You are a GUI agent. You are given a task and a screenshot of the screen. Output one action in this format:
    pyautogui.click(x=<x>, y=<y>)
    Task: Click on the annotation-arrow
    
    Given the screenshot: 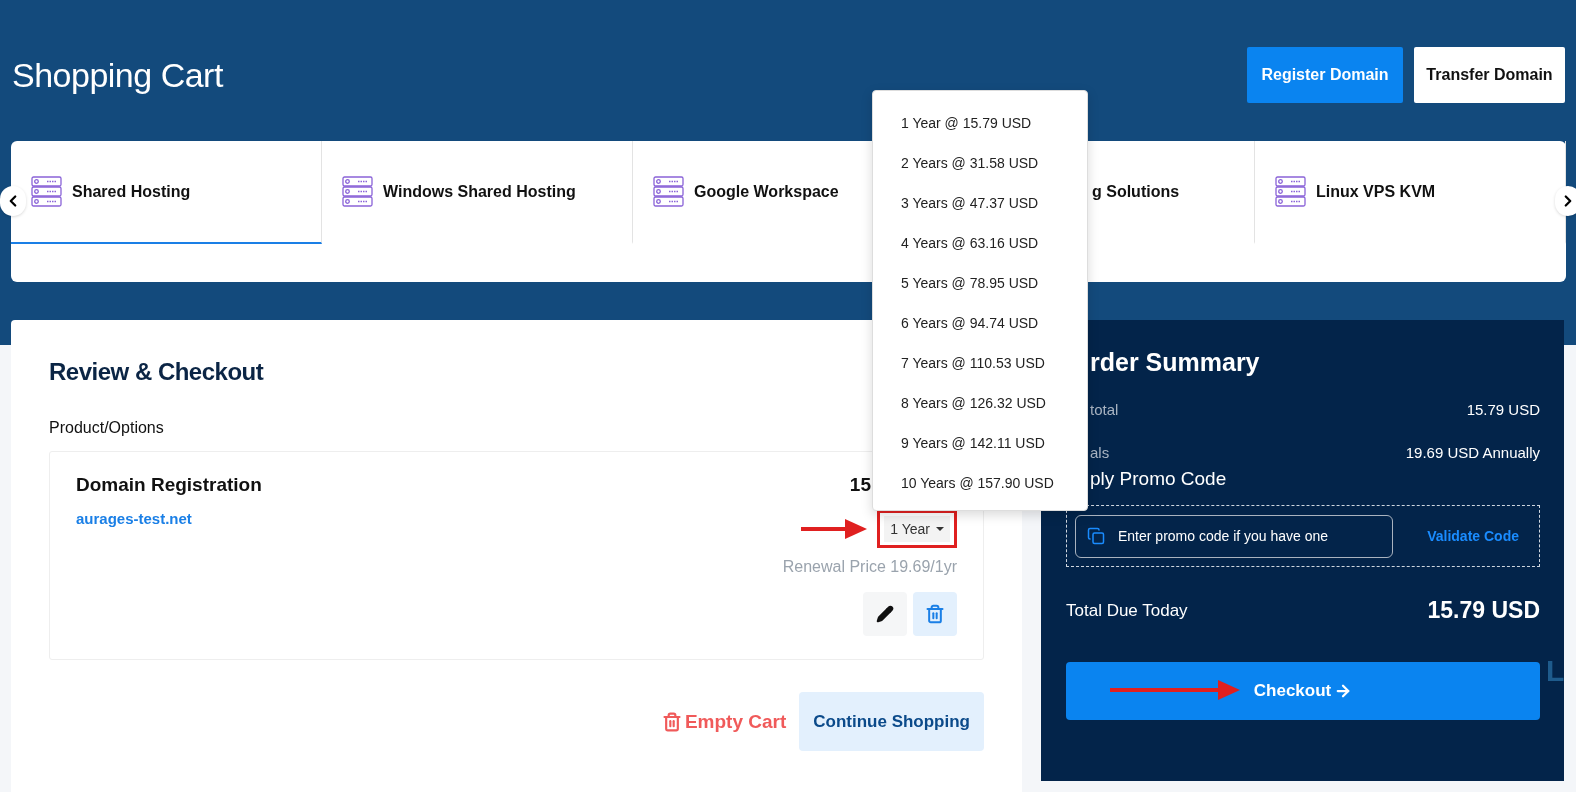 What is the action you would take?
    pyautogui.click(x=834, y=529)
    